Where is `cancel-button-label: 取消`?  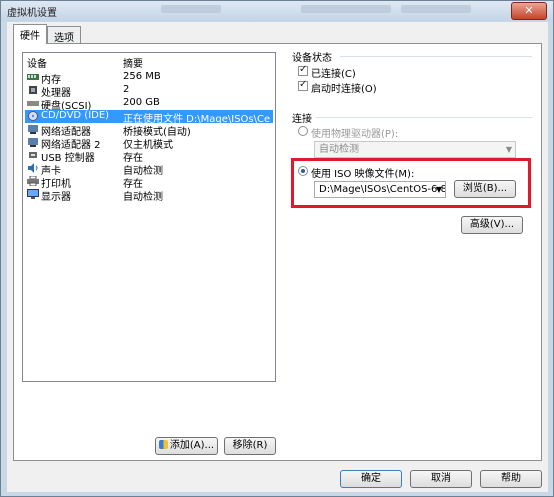 cancel-button-label: 取消 is located at coordinates (441, 478).